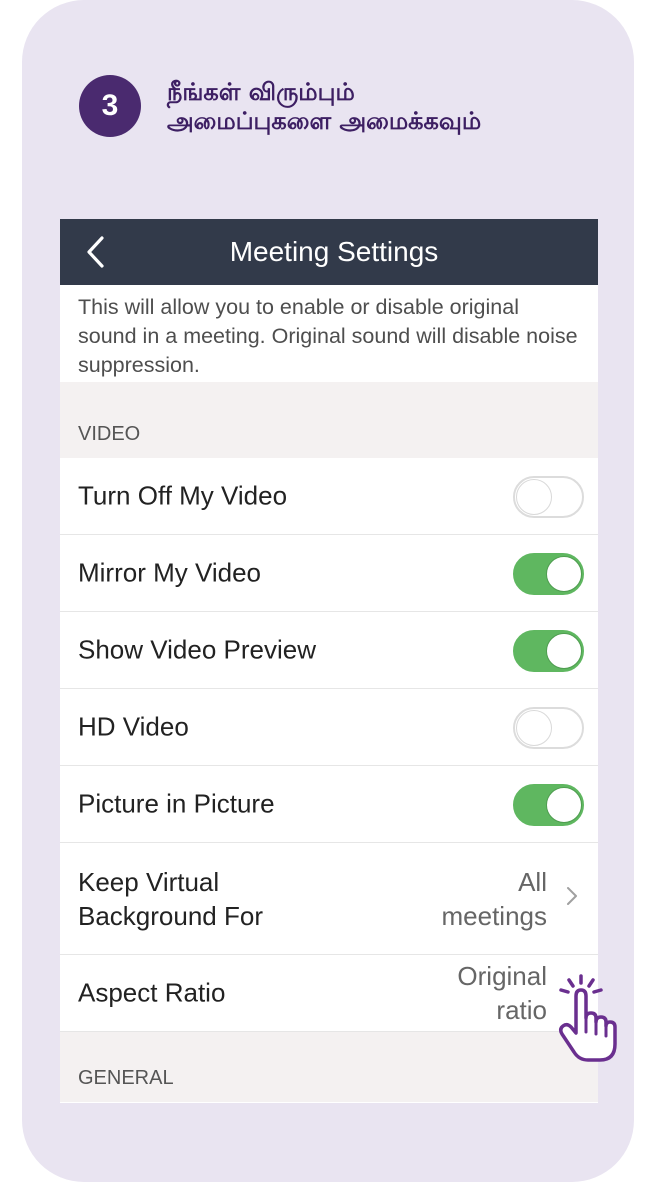 Image resolution: width=650 pixels, height=1182 pixels. I want to click on step-number-badge: 3, so click(110, 106).